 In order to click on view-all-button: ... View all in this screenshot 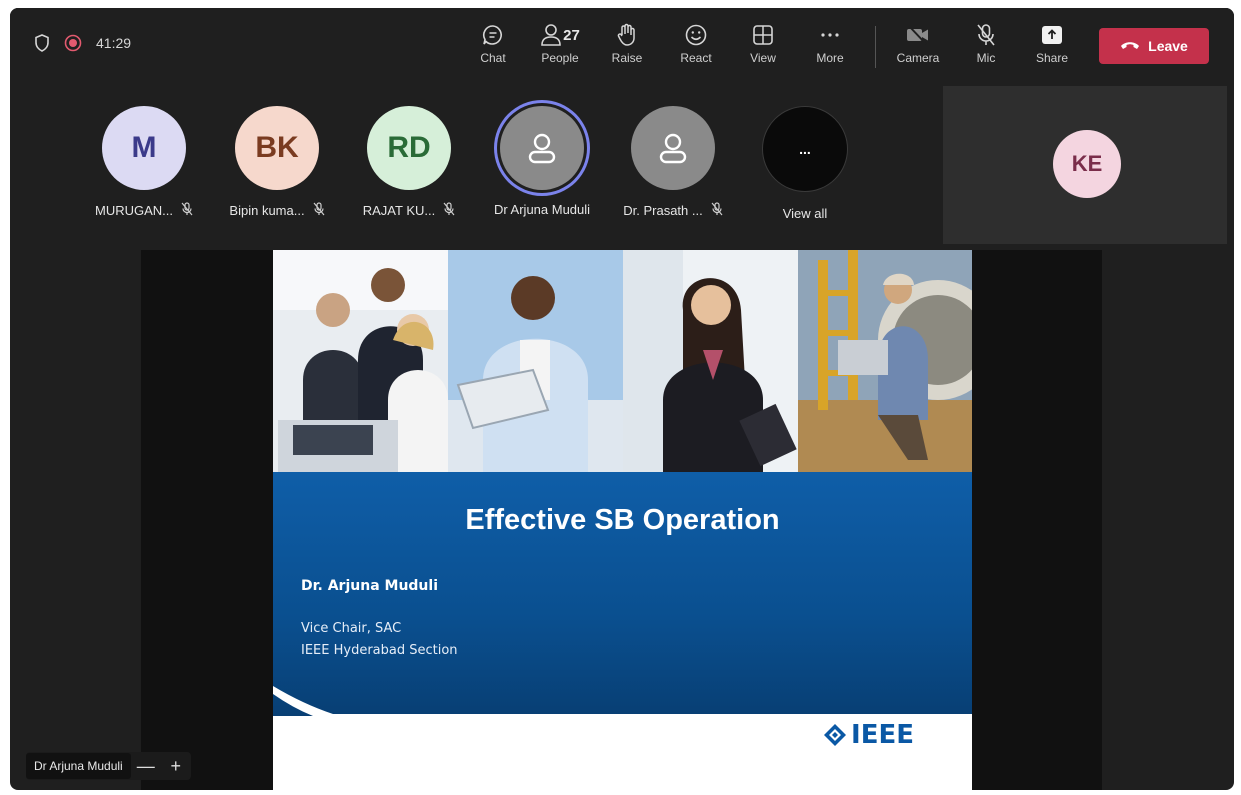, I will do `click(805, 163)`.